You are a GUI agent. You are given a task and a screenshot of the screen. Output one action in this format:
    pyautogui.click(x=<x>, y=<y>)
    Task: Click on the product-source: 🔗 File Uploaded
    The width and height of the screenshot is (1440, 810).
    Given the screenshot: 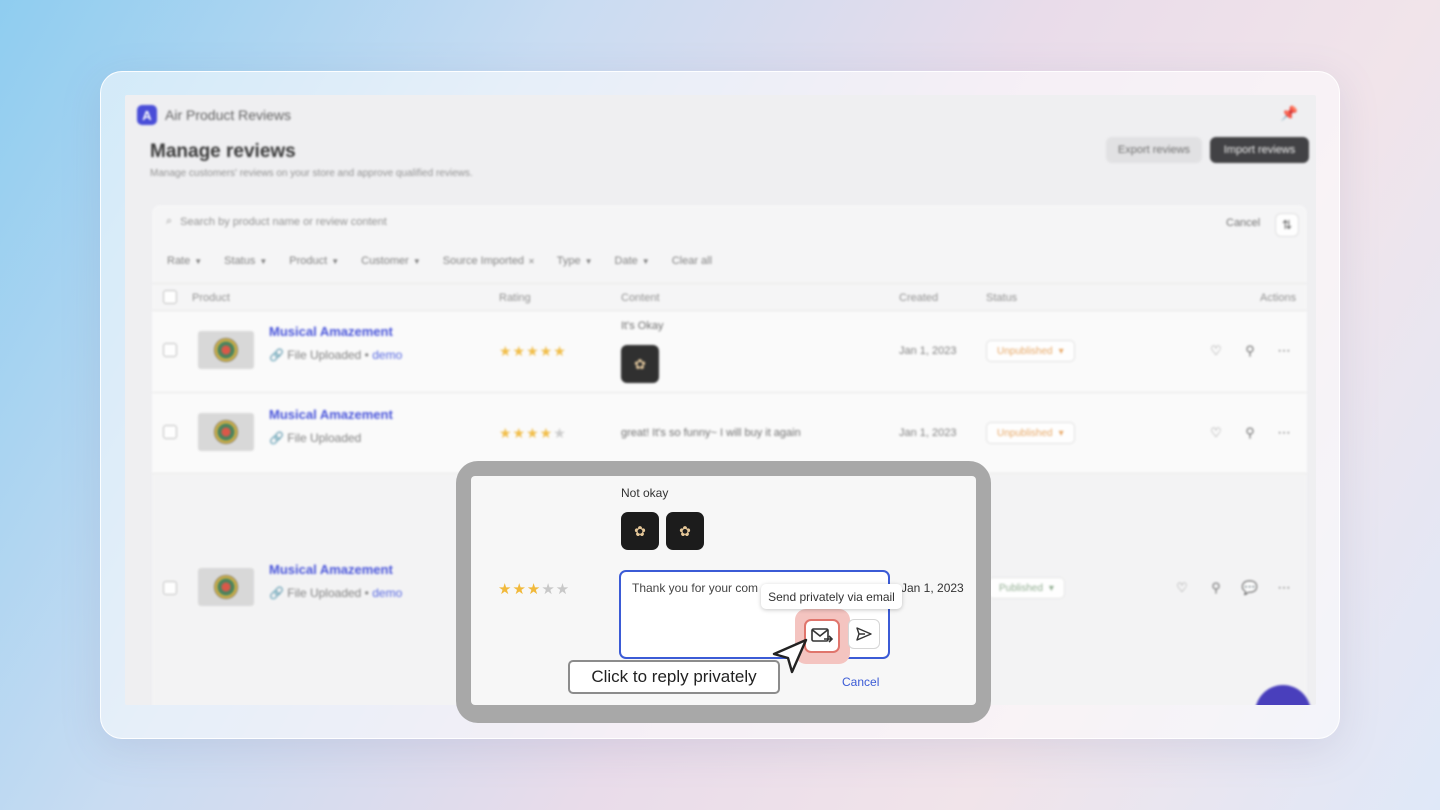 What is the action you would take?
    pyautogui.click(x=315, y=438)
    